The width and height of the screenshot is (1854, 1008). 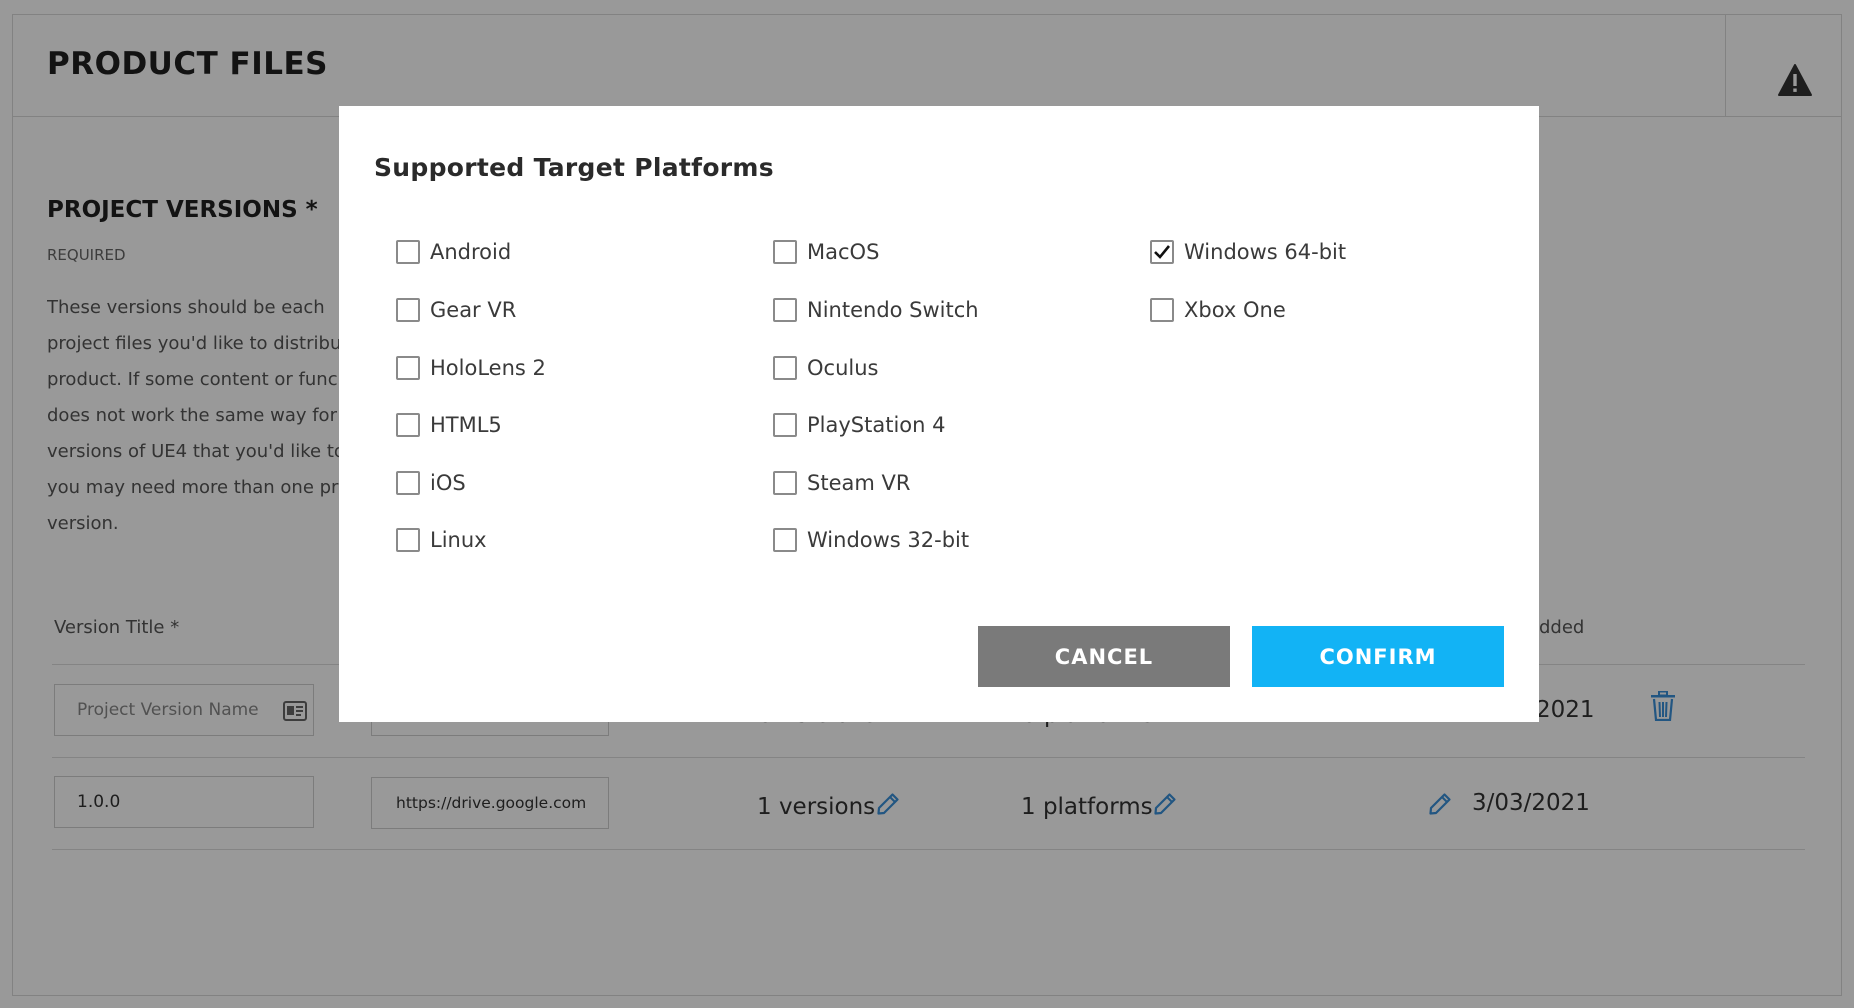 What do you see at coordinates (466, 425) in the screenshot?
I see `platform-label: HTML5` at bounding box center [466, 425].